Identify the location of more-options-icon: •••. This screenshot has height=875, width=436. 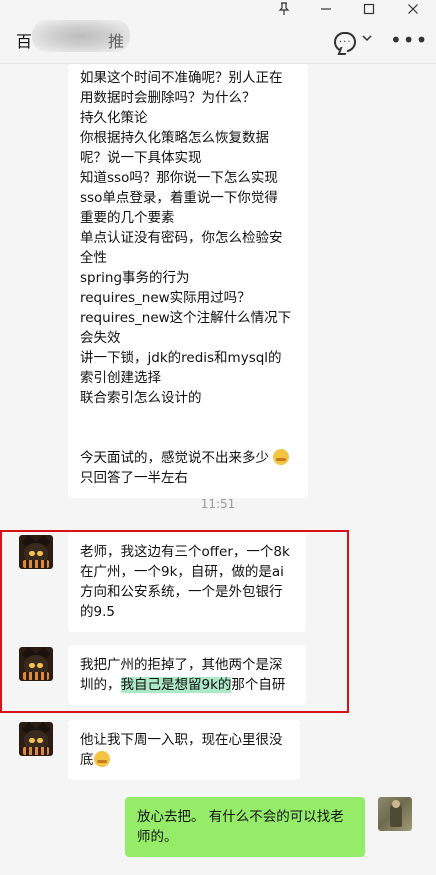
(409, 40).